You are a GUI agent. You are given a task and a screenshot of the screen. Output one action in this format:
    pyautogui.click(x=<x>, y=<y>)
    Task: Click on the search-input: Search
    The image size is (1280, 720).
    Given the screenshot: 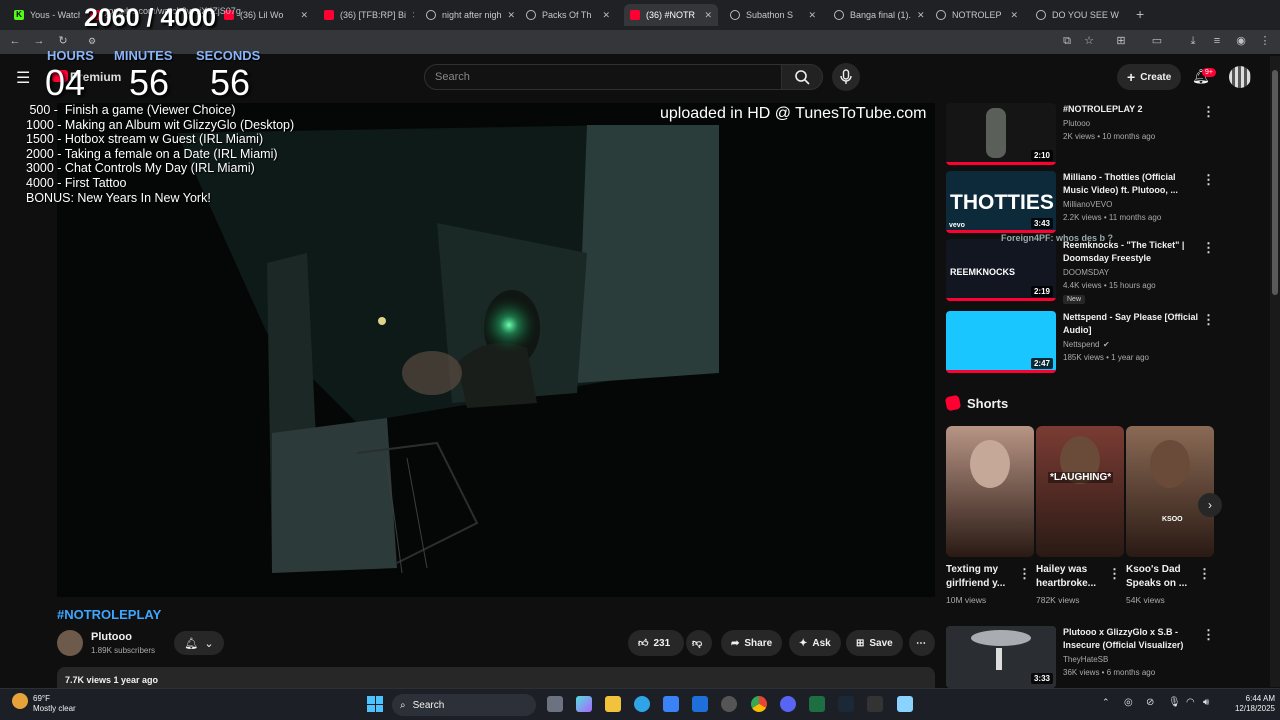 What is the action you would take?
    pyautogui.click(x=603, y=77)
    